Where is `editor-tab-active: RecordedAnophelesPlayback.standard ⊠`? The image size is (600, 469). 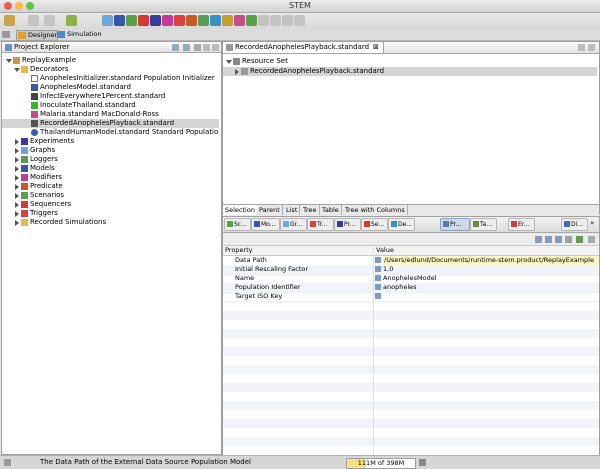
editor-tab-active: RecordedAnophelesPlayback.standard ⊠ is located at coordinates (303, 47).